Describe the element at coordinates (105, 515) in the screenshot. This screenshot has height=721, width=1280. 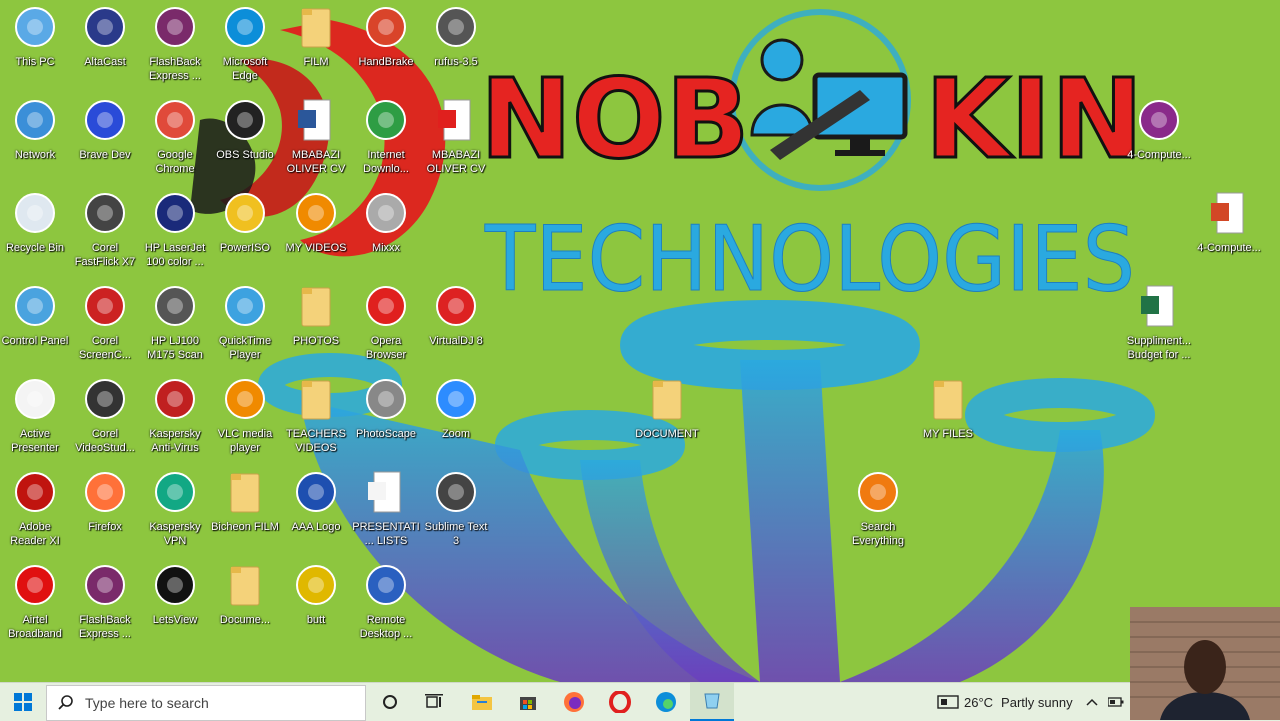
I see `desktop-icon: Firefox` at that location.